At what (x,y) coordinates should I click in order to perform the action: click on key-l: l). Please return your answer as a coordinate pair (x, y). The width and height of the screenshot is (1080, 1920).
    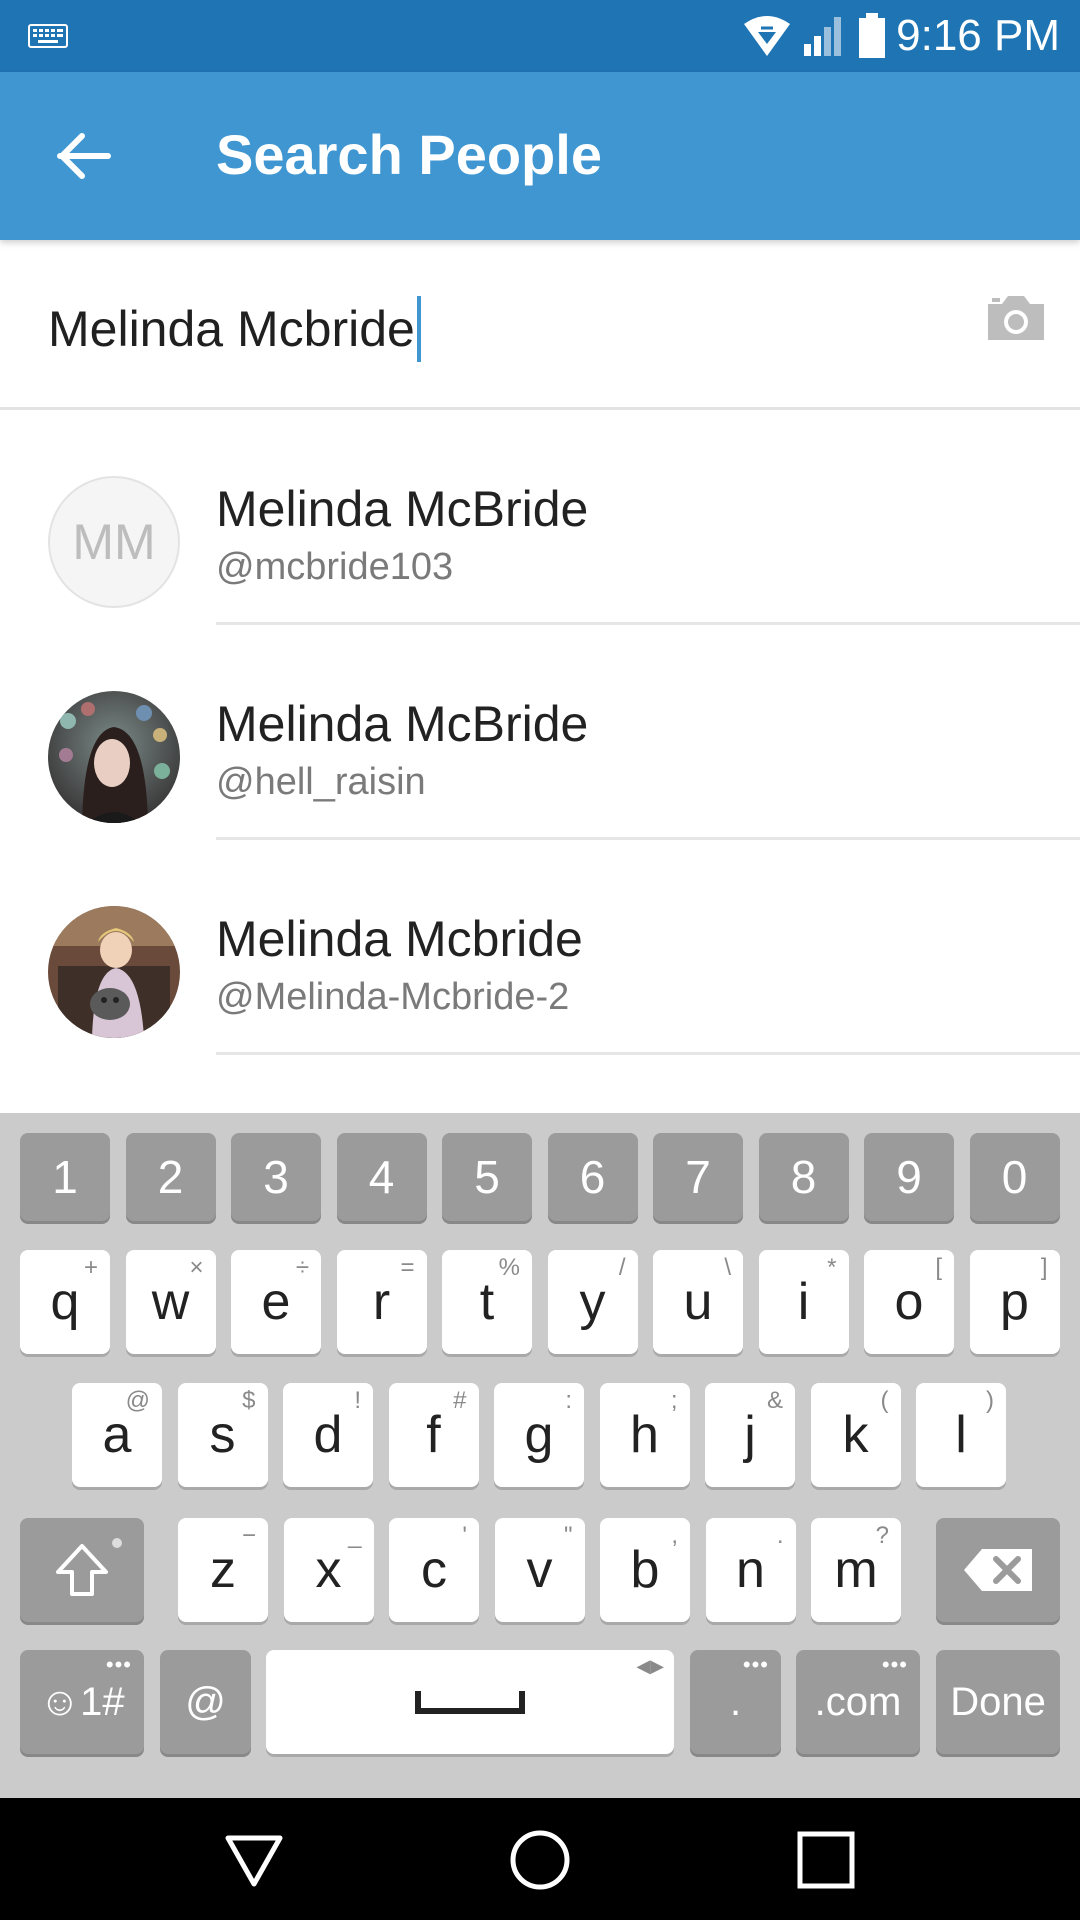
    Looking at the image, I should click on (961, 1435).